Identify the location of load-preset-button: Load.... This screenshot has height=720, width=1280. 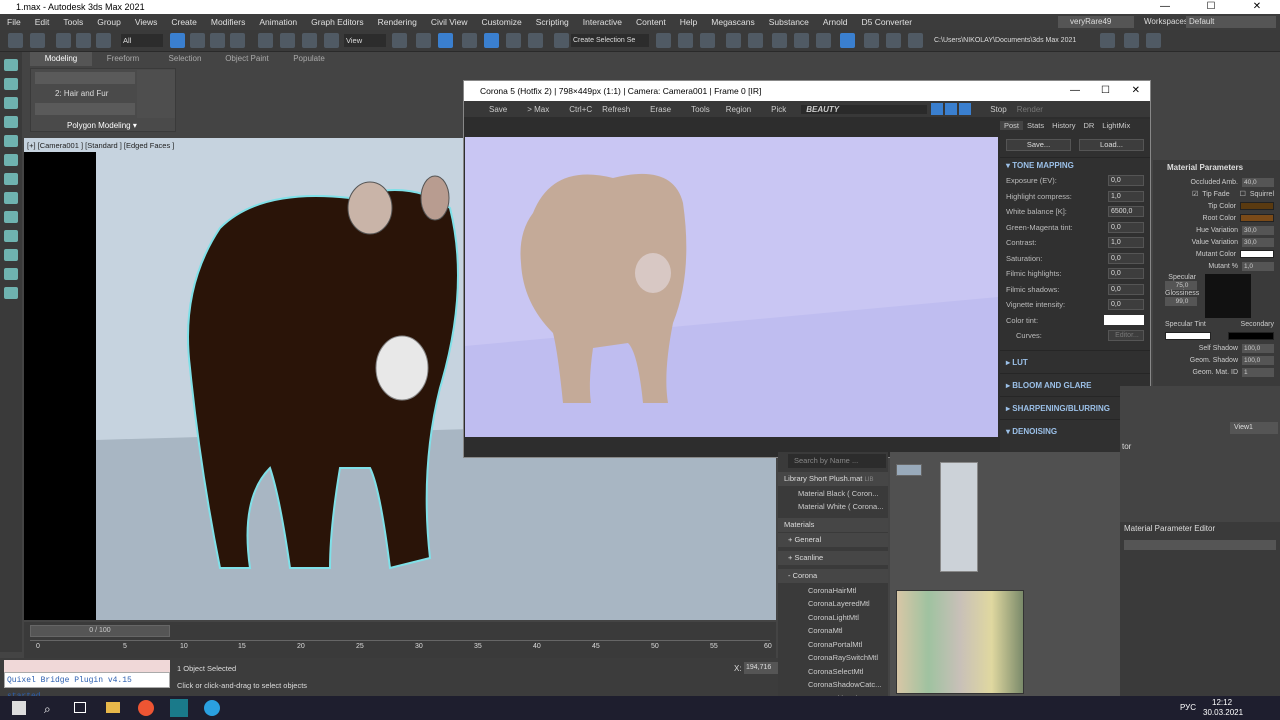
(1111, 145).